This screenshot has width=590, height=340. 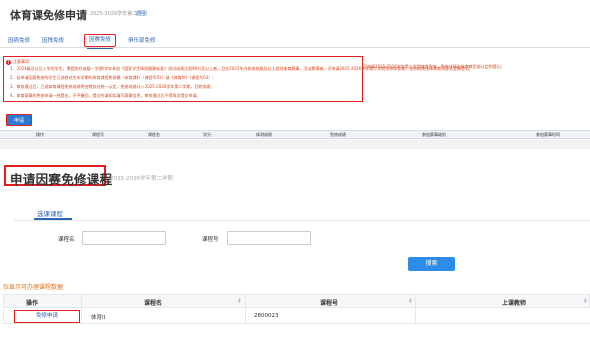 I want to click on column-header: 免修成绩, so click(x=338, y=134).